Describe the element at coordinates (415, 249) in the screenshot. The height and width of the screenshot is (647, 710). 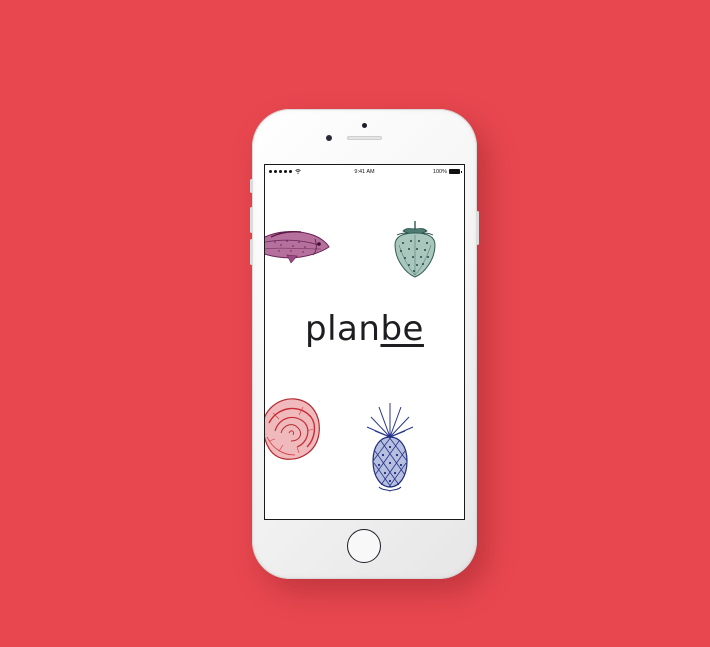
I see `strawberry-illustration` at that location.